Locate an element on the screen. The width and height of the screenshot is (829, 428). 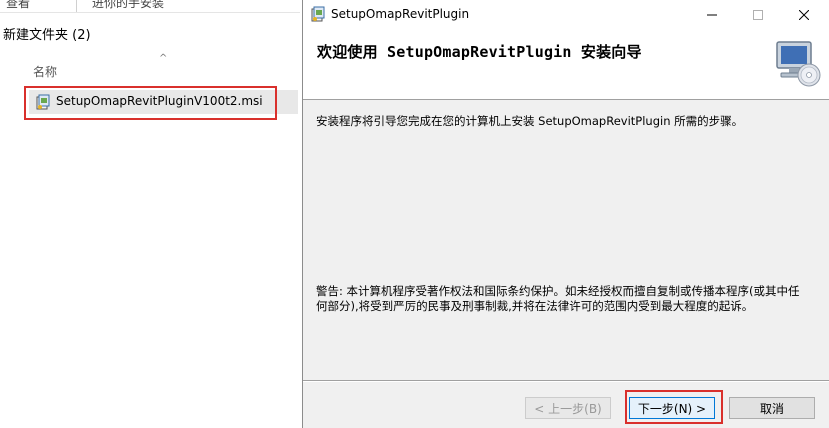
ribbon-separator is located at coordinates (76, 6).